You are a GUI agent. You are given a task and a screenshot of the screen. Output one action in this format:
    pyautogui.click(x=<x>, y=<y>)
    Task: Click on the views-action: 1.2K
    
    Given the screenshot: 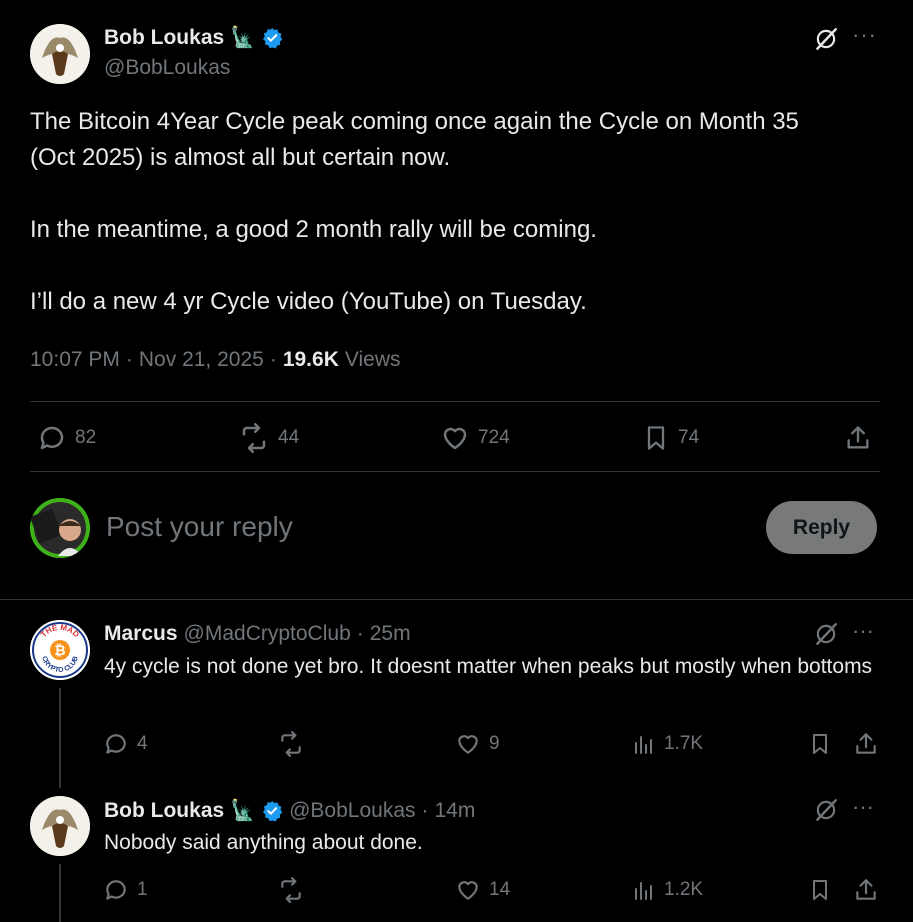 What is the action you would take?
    pyautogui.click(x=667, y=890)
    